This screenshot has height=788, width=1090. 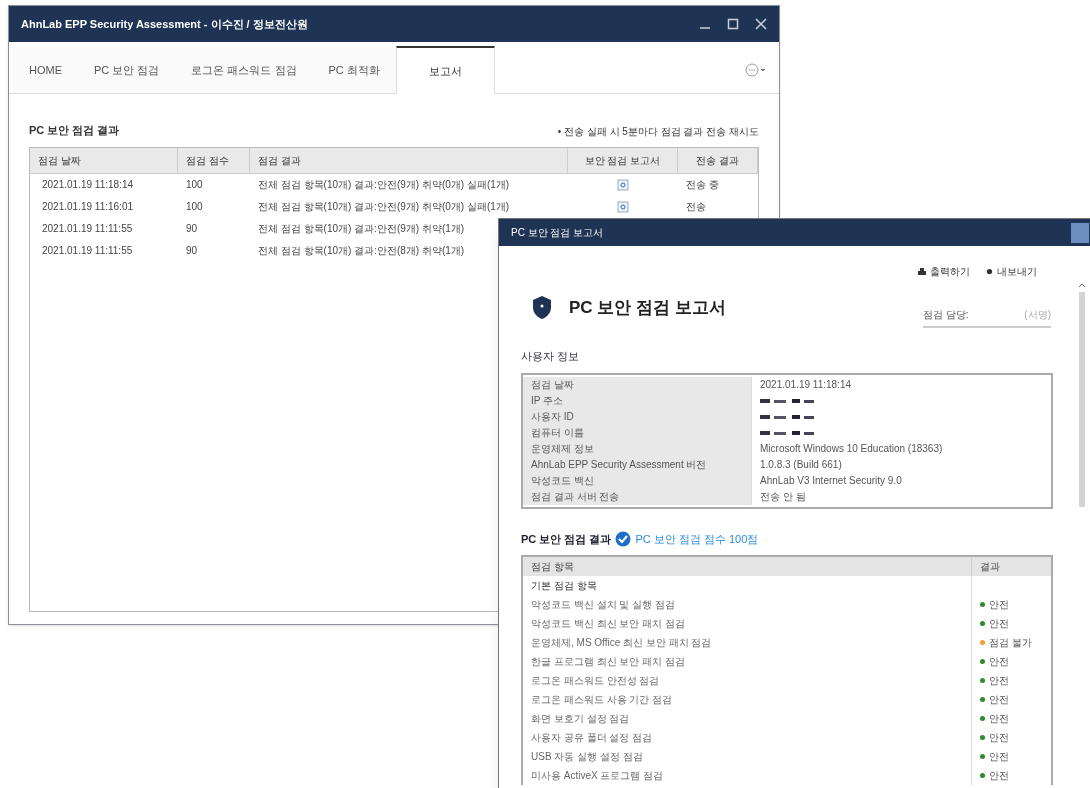 I want to click on export-link: 내보내기, so click(x=1011, y=271).